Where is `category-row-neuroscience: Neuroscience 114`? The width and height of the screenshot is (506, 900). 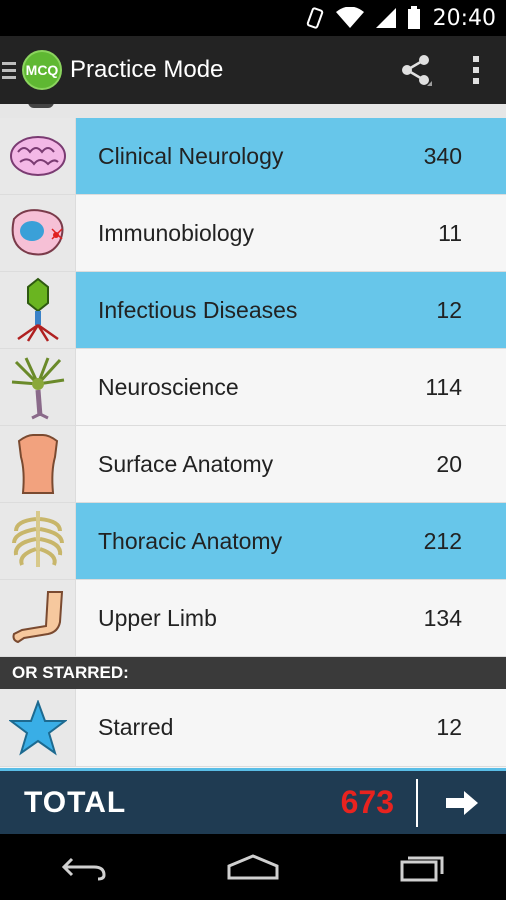 category-row-neuroscience: Neuroscience 114 is located at coordinates (253, 387).